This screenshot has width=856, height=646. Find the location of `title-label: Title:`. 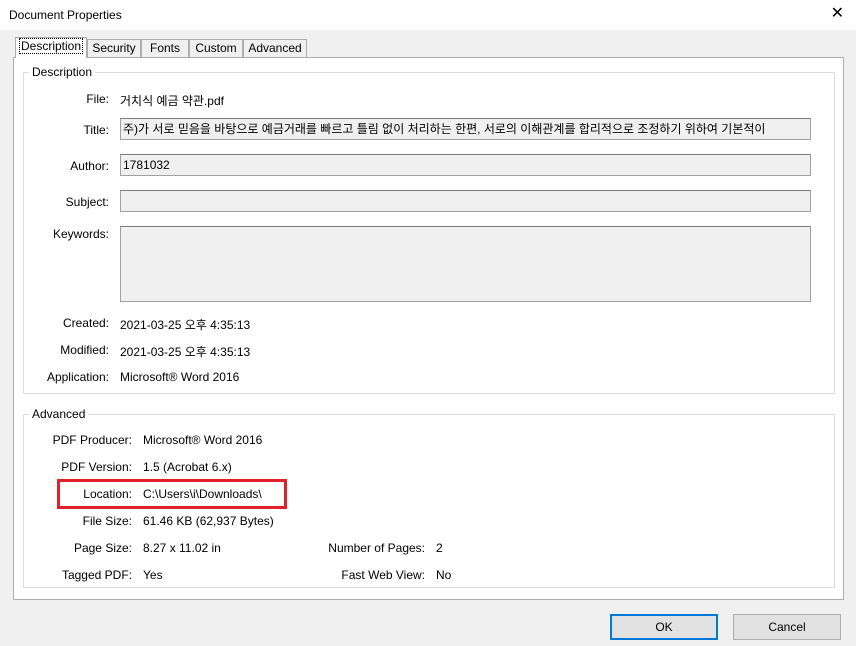

title-label: Title: is located at coordinates (96, 130).